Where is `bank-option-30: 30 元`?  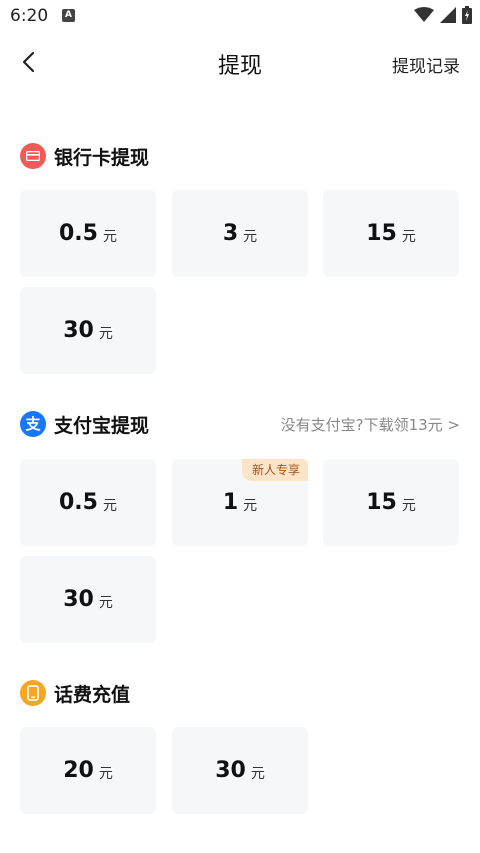
bank-option-30: 30 元 is located at coordinates (88, 330).